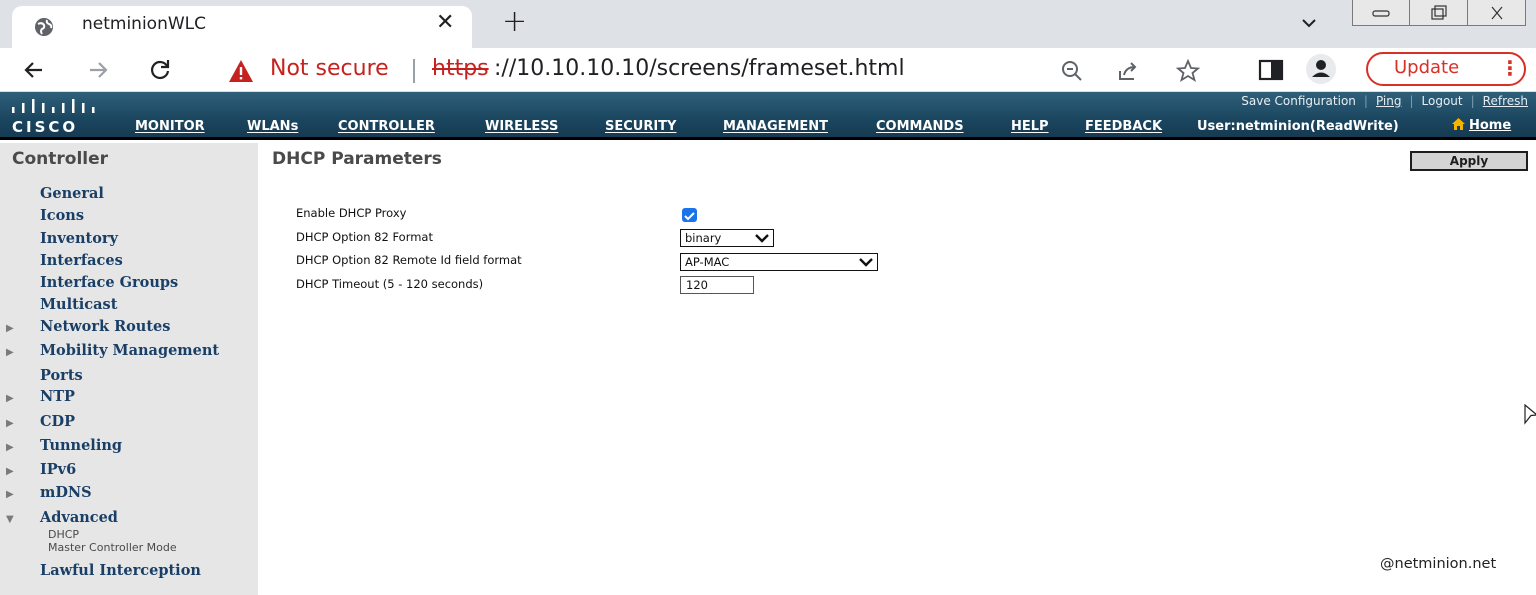 The height and width of the screenshot is (595, 1536). I want to click on url-scheme: https, so click(460, 68).